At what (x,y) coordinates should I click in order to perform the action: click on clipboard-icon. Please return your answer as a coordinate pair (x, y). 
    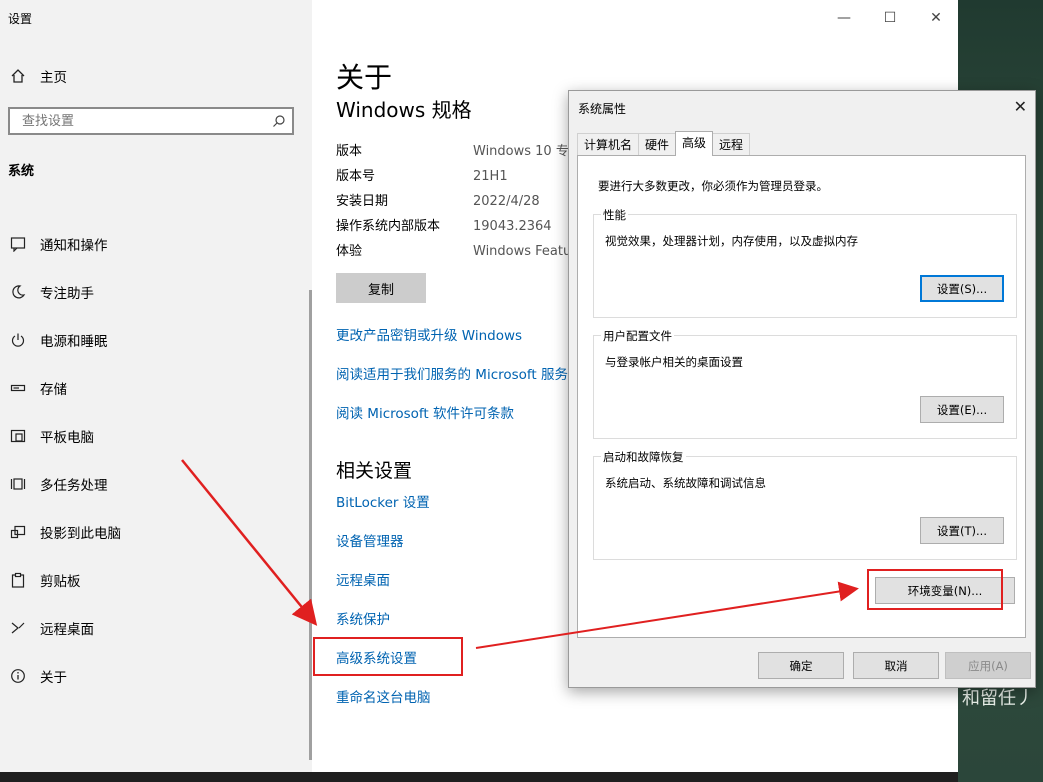
    Looking at the image, I should click on (18, 580).